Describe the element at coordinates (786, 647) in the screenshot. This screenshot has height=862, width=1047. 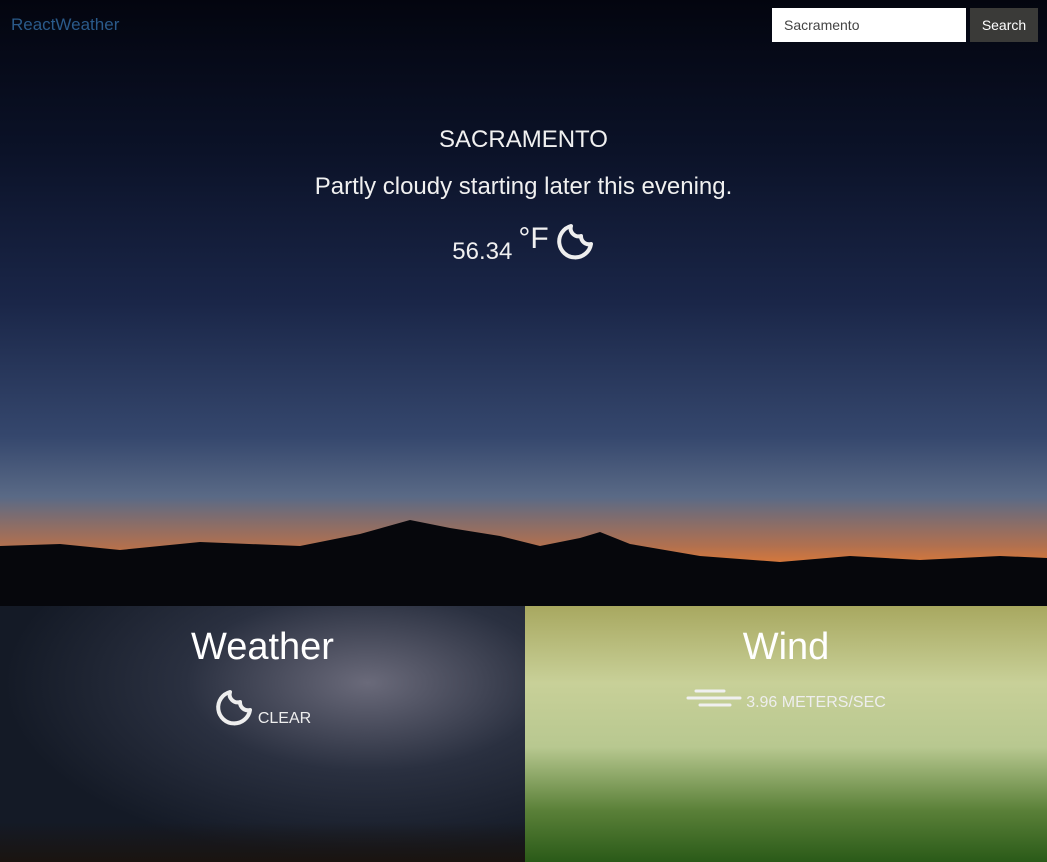
I see `wind-panel-title: Wind` at that location.